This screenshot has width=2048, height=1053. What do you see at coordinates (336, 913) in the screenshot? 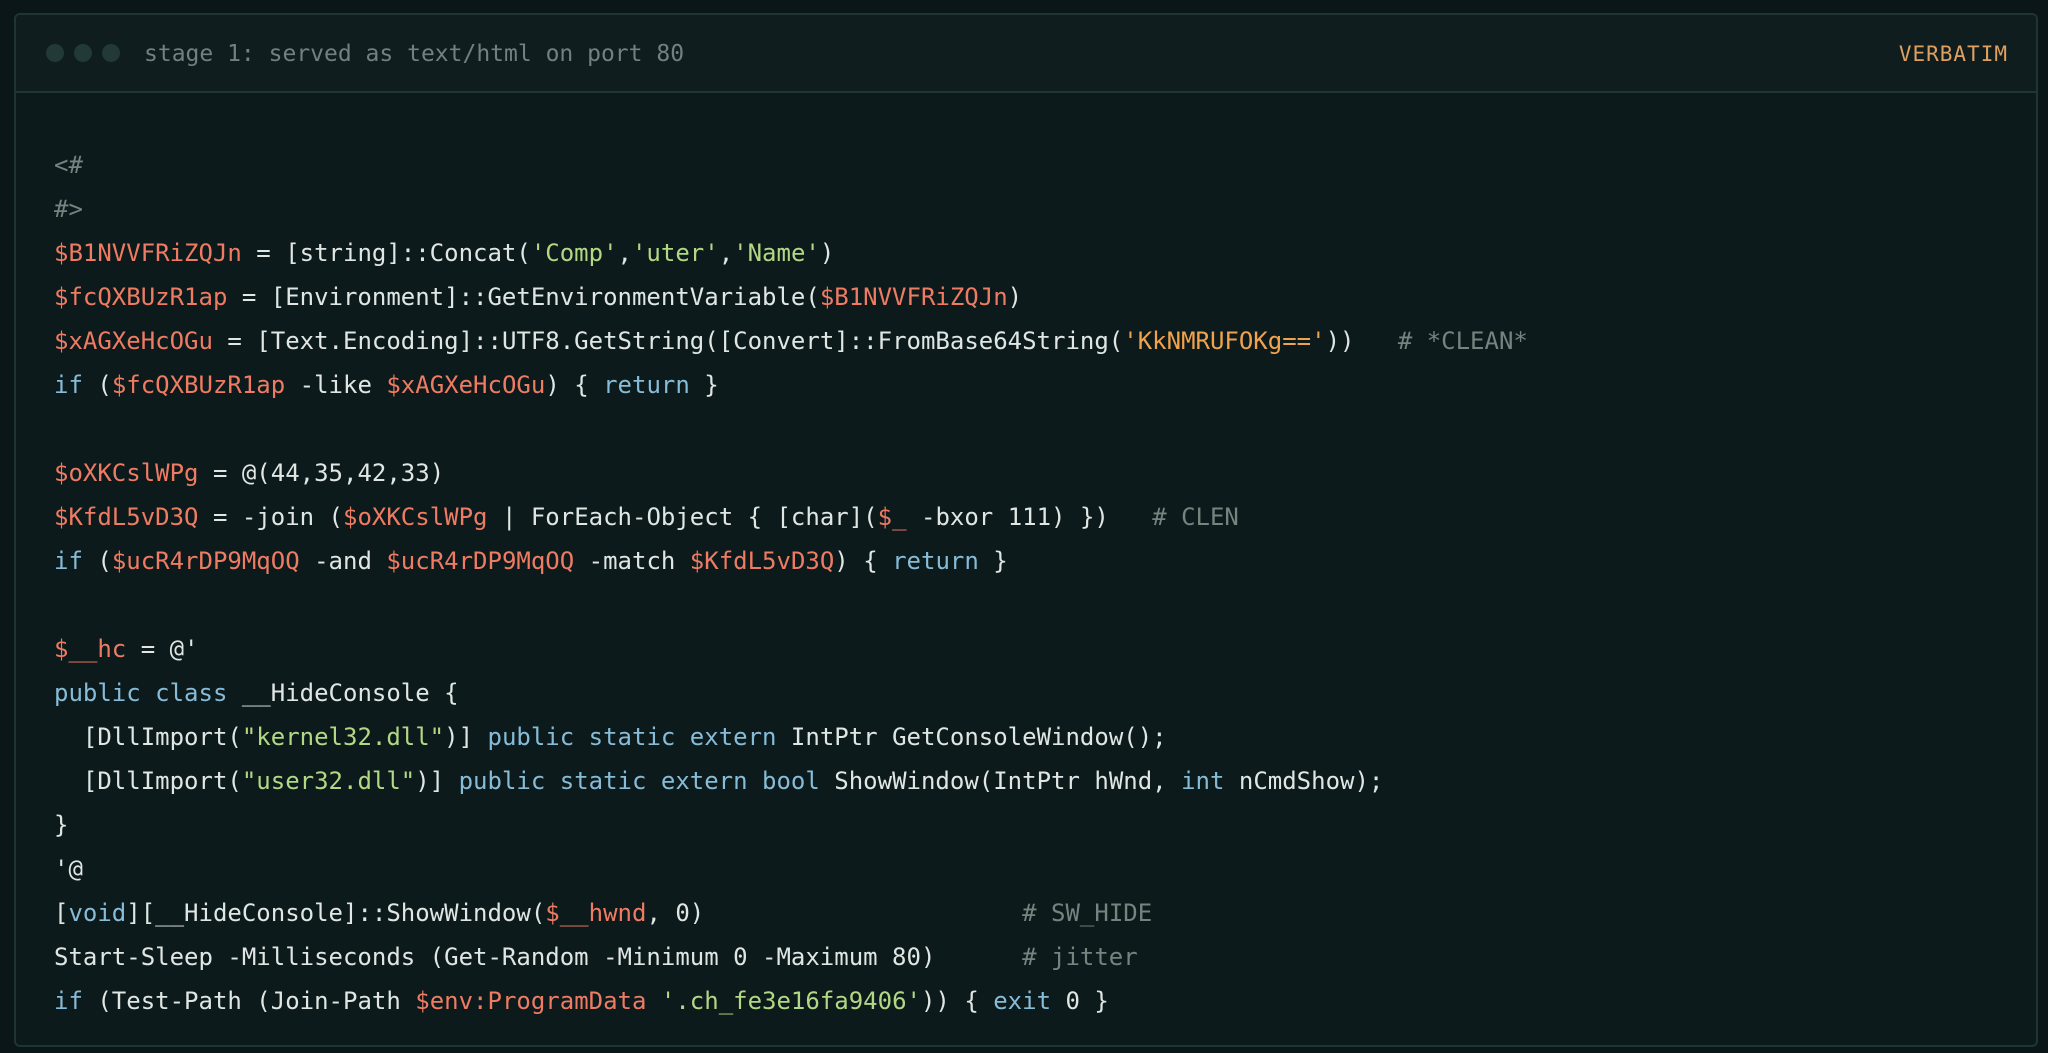
I see `code-token: ][__HideConsole]::ShowWindow(` at bounding box center [336, 913].